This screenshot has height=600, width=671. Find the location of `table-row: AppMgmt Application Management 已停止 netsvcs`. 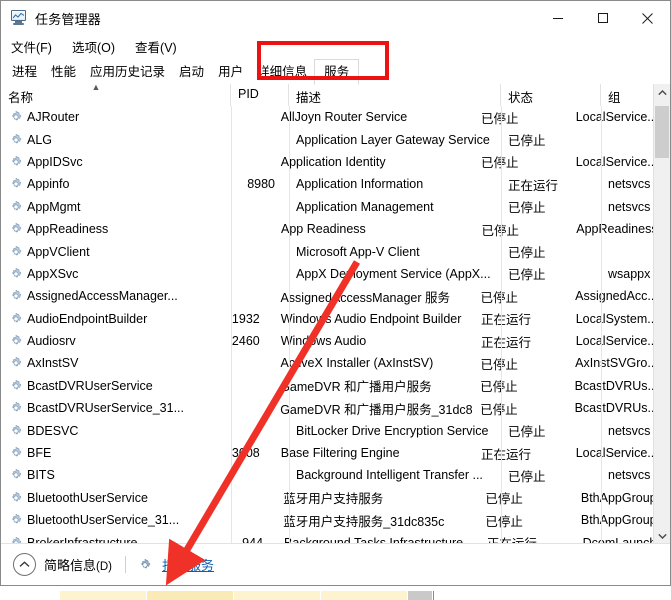

table-row: AppMgmt Application Management 已停止 netsvcs is located at coordinates (327, 206).